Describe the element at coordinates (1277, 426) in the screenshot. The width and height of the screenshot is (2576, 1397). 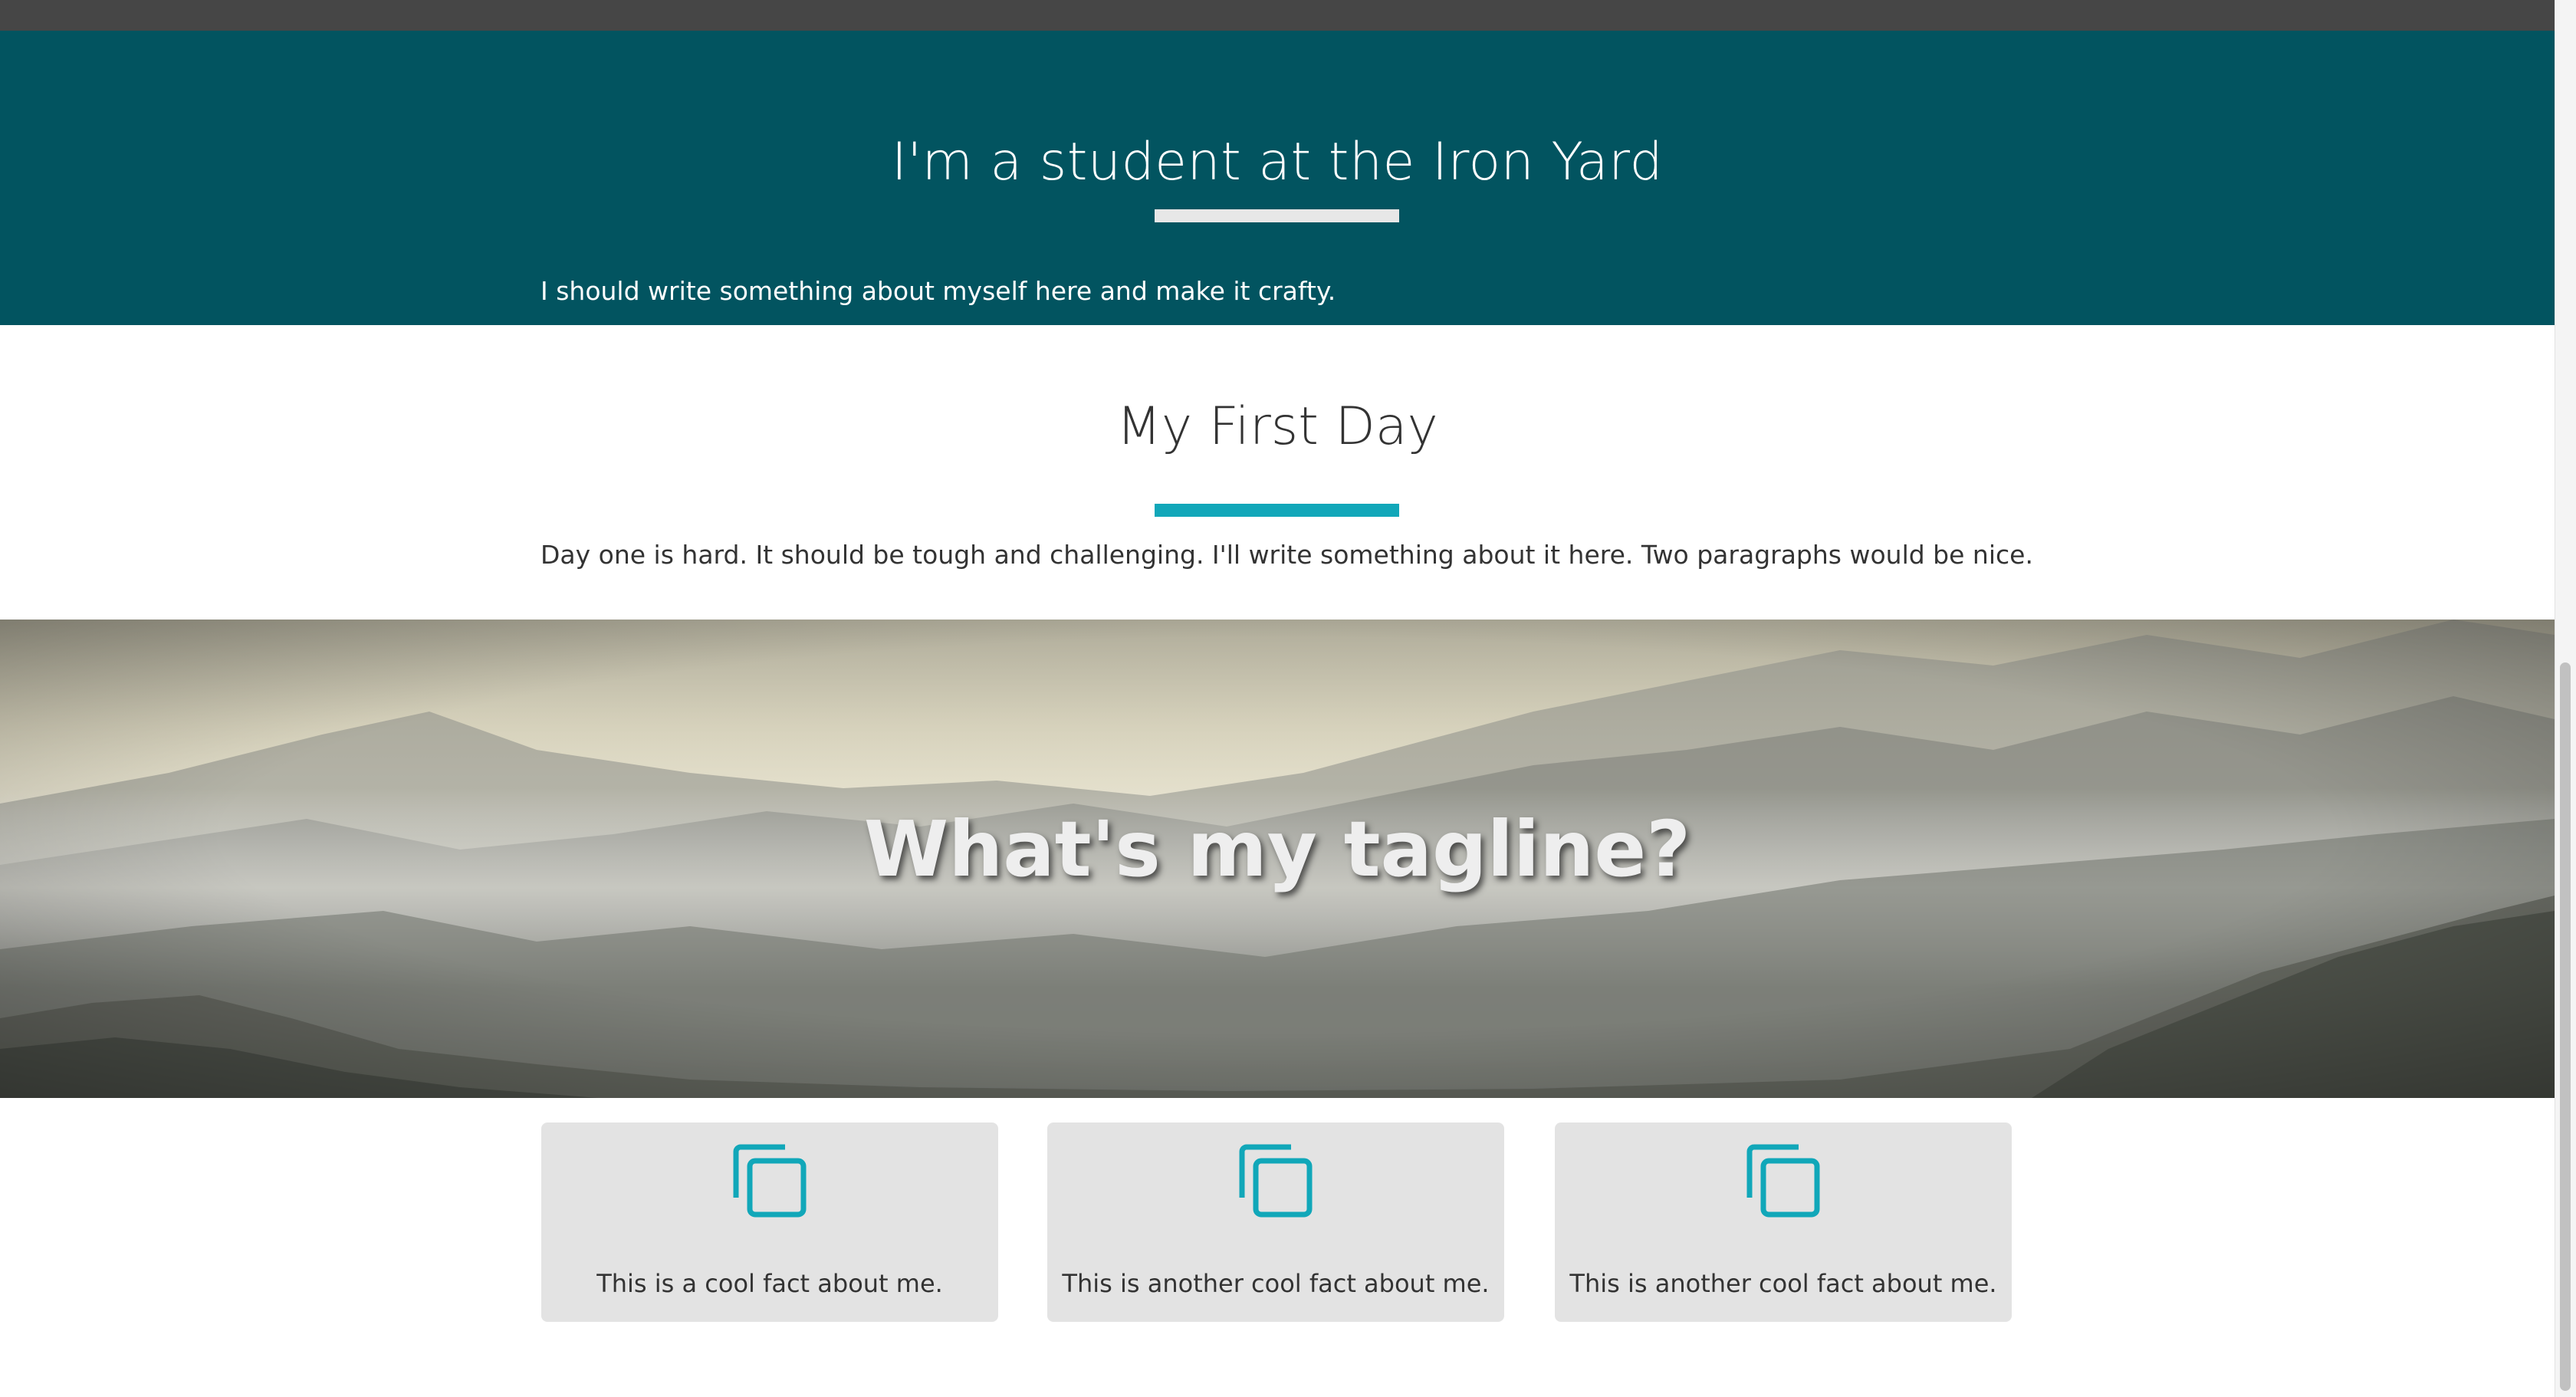
I see `first-day-title: My First Day` at that location.